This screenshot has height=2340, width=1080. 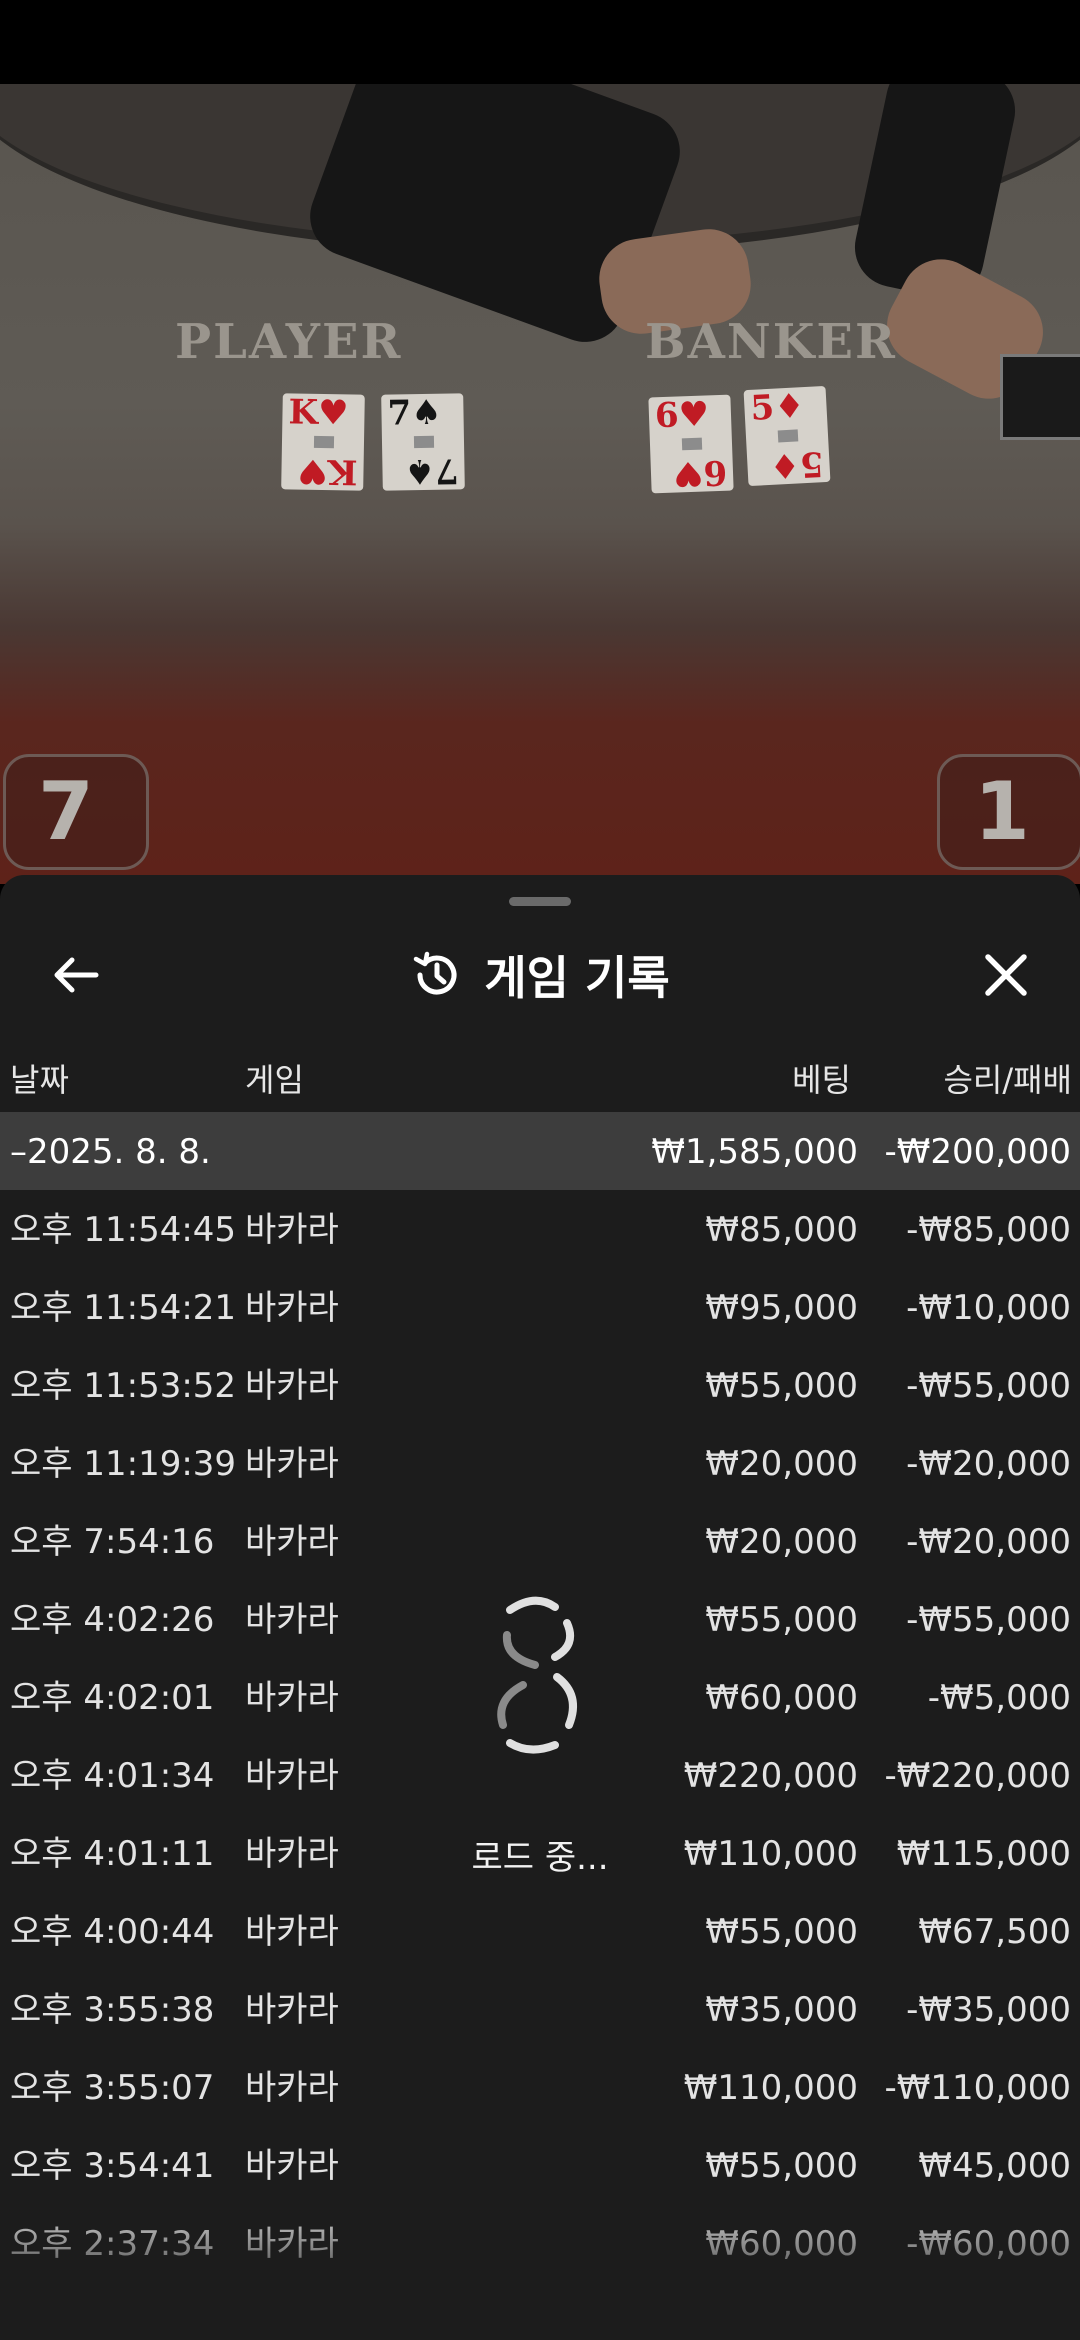 What do you see at coordinates (110, 1152) in the screenshot?
I see `group-date: –2025. 8. 8.` at bounding box center [110, 1152].